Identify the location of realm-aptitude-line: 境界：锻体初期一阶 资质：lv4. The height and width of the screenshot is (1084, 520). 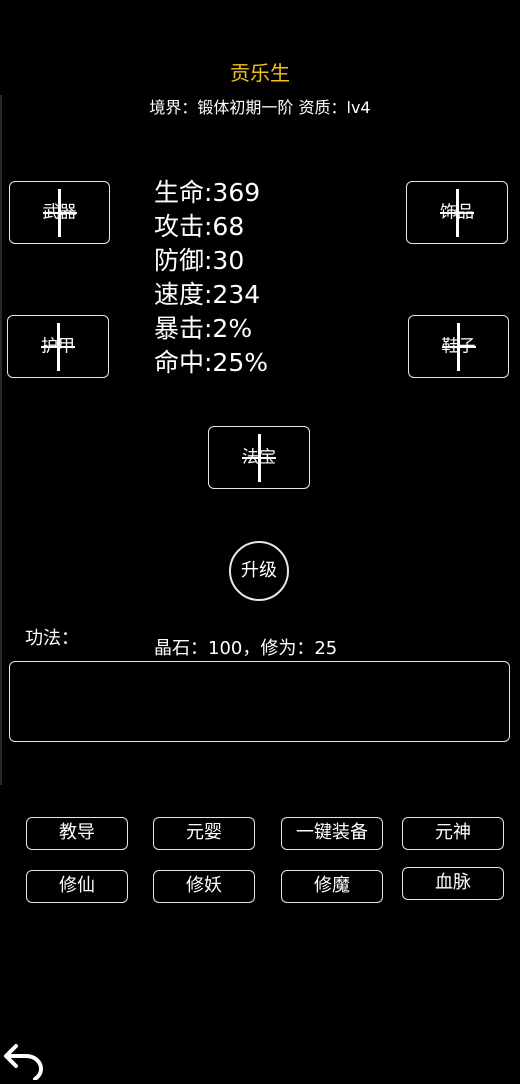
(260, 107).